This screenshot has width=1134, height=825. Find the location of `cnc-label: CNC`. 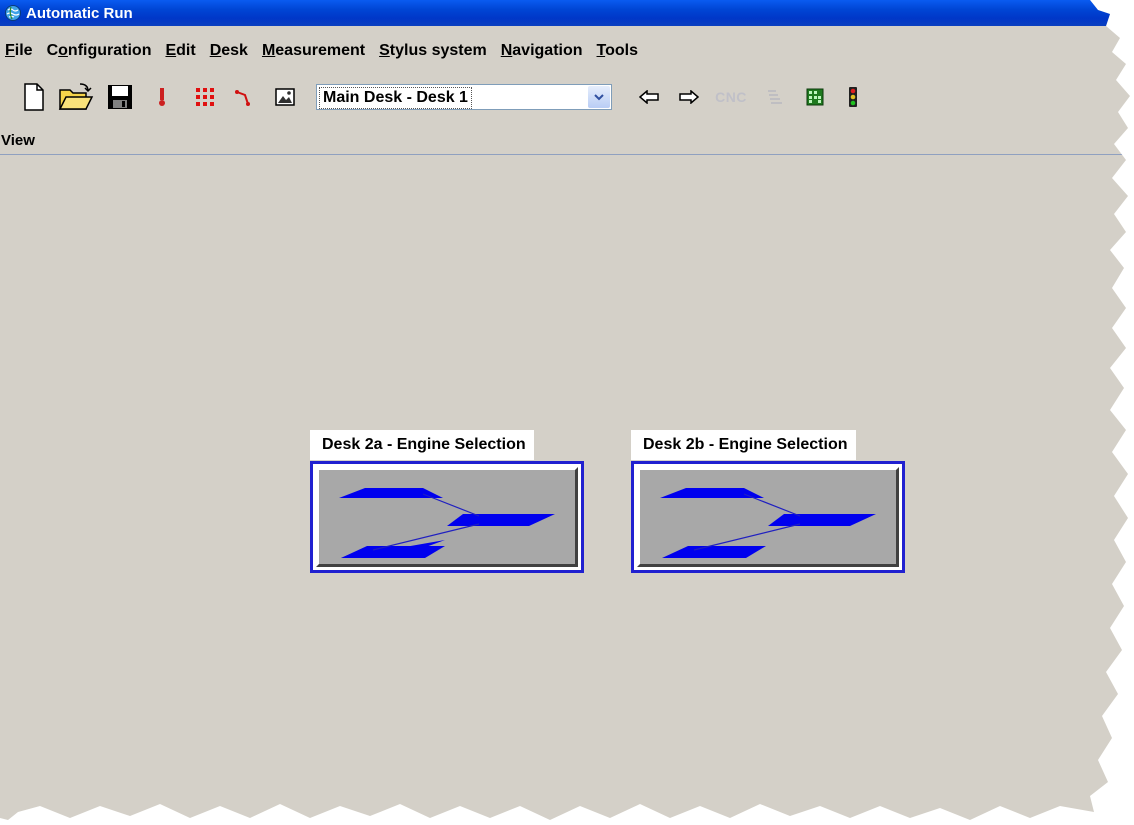

cnc-label: CNC is located at coordinates (731, 97).